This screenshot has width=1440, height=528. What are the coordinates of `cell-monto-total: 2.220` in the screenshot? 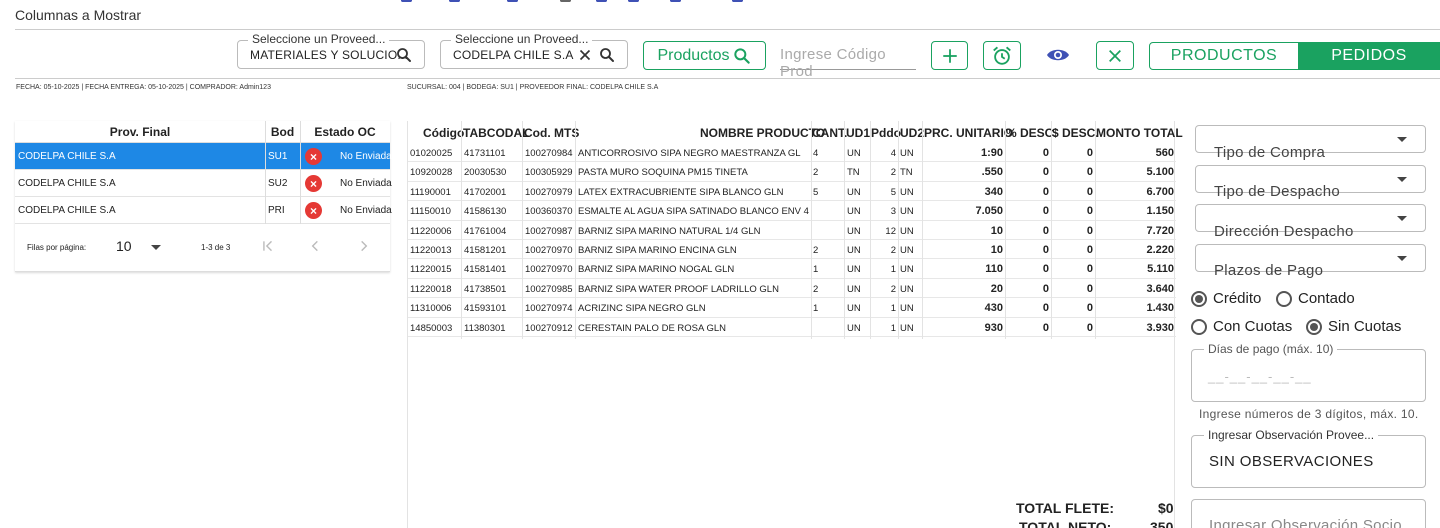 It's located at (1160, 250).